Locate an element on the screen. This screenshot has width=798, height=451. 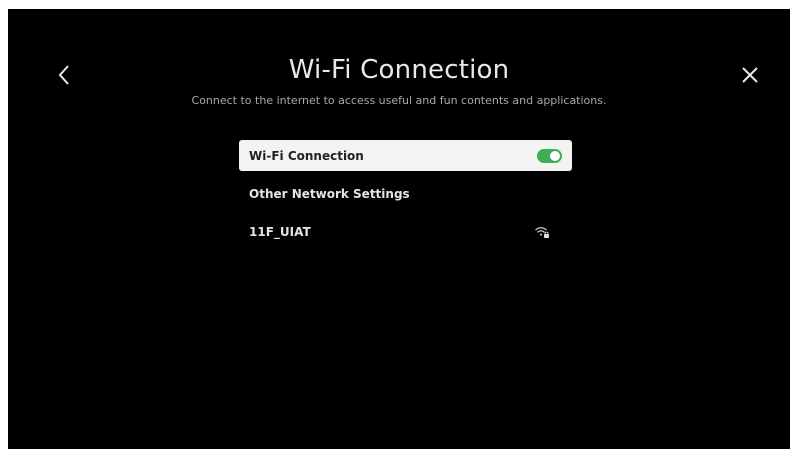
menu-item-label: Other Network Settings is located at coordinates (329, 193).